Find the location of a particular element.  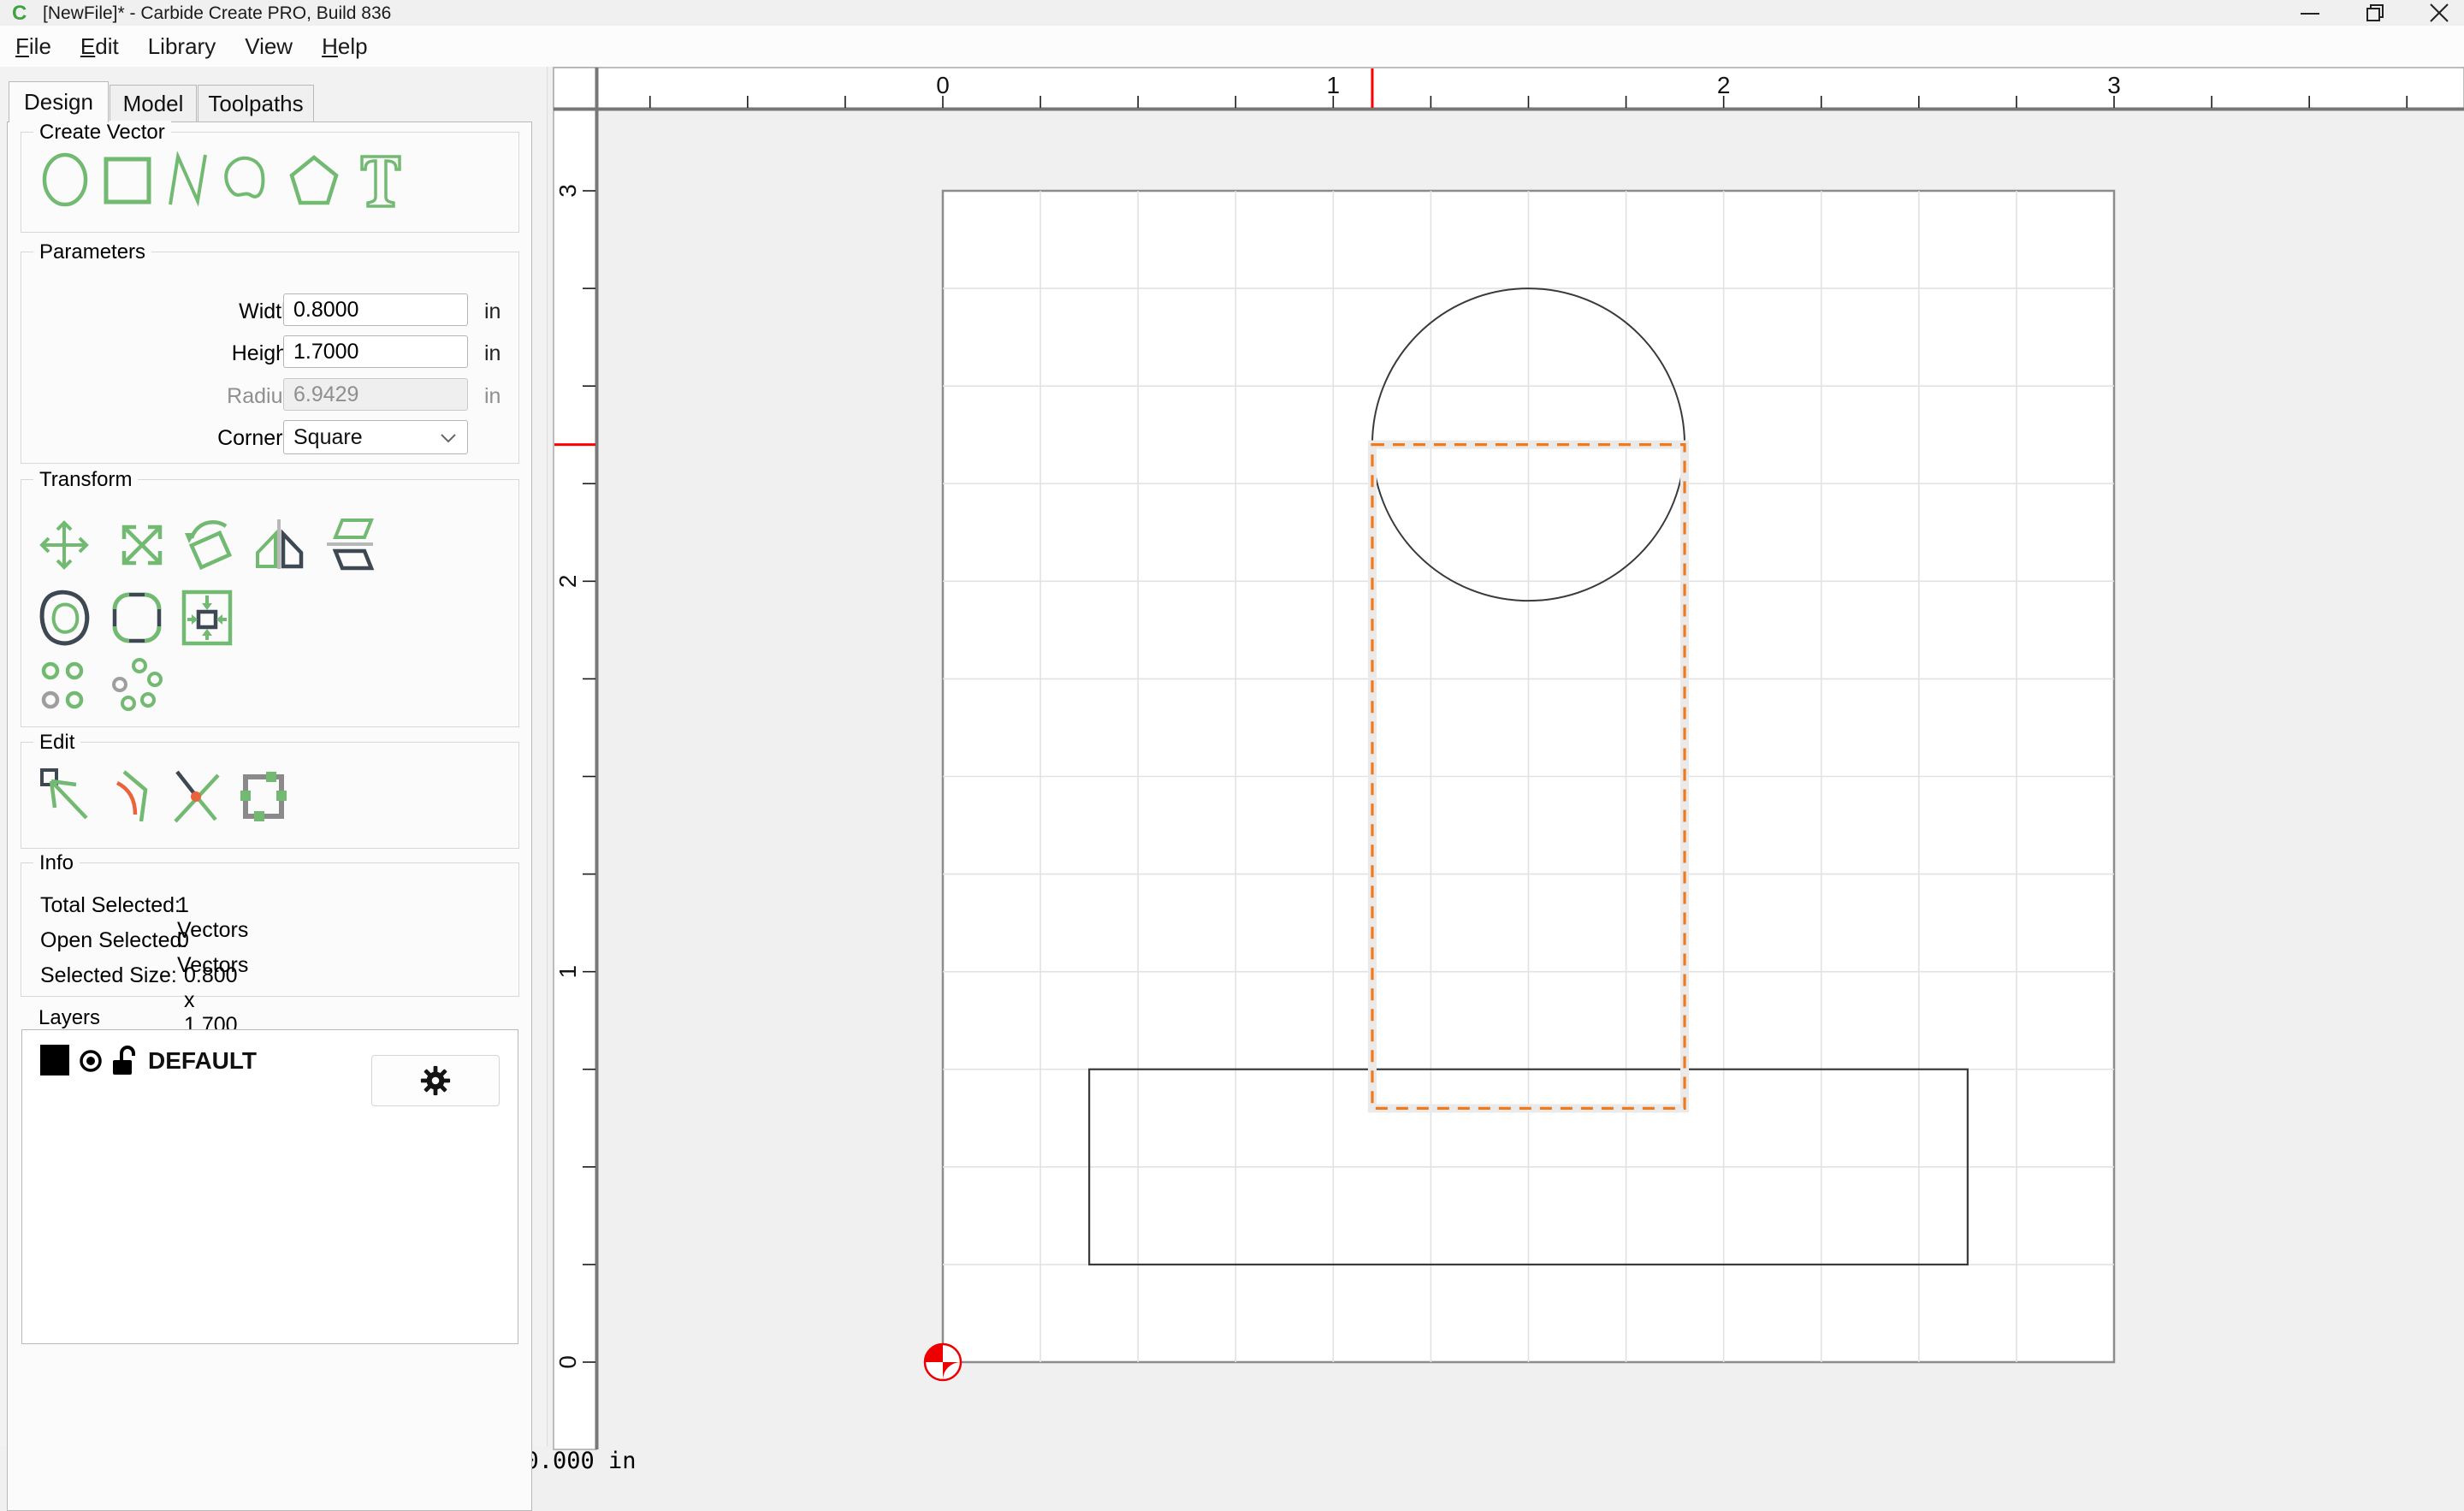

nest-tool-button is located at coordinates (207, 618).